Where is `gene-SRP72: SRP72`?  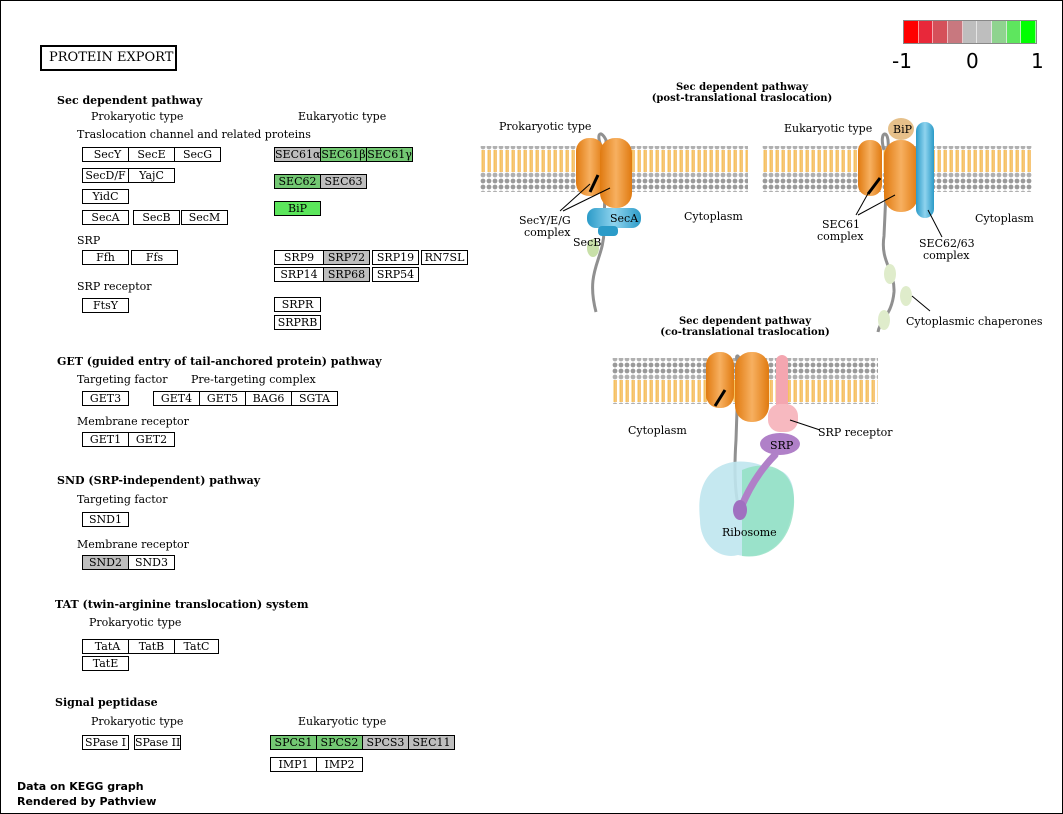
gene-SRP72: SRP72 is located at coordinates (346, 257).